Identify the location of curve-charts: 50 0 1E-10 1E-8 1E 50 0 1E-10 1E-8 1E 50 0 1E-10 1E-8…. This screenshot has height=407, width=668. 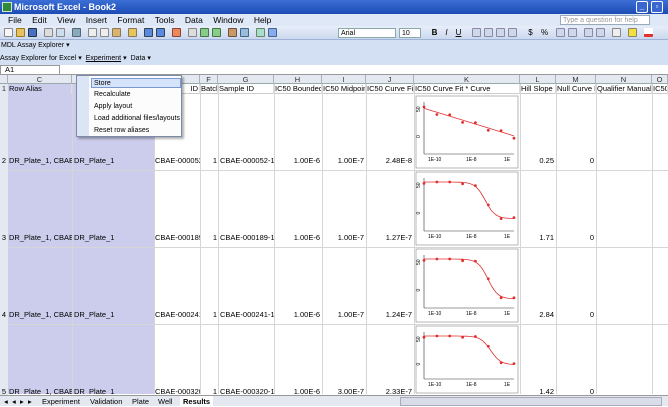
(467, 244).